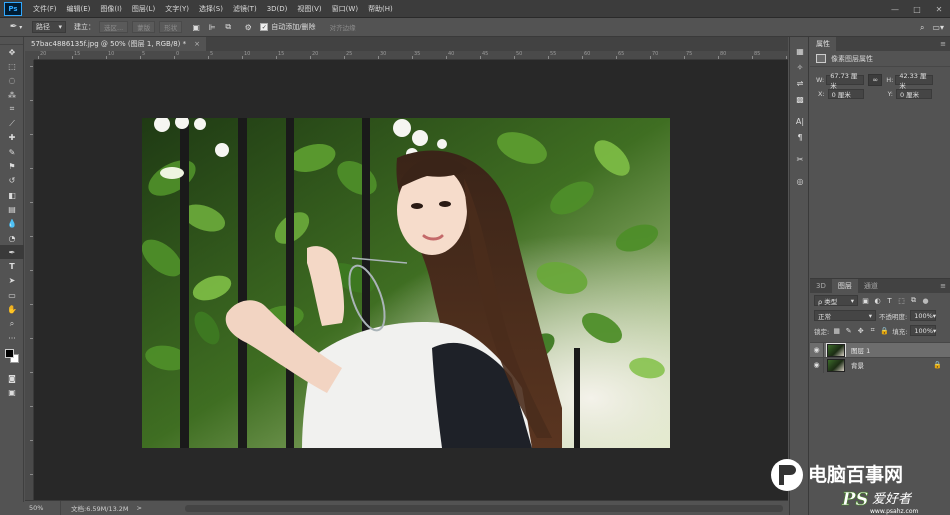 The height and width of the screenshot is (515, 950). What do you see at coordinates (12, 393) in the screenshot?
I see `screen-mode-icon: ▣` at bounding box center [12, 393].